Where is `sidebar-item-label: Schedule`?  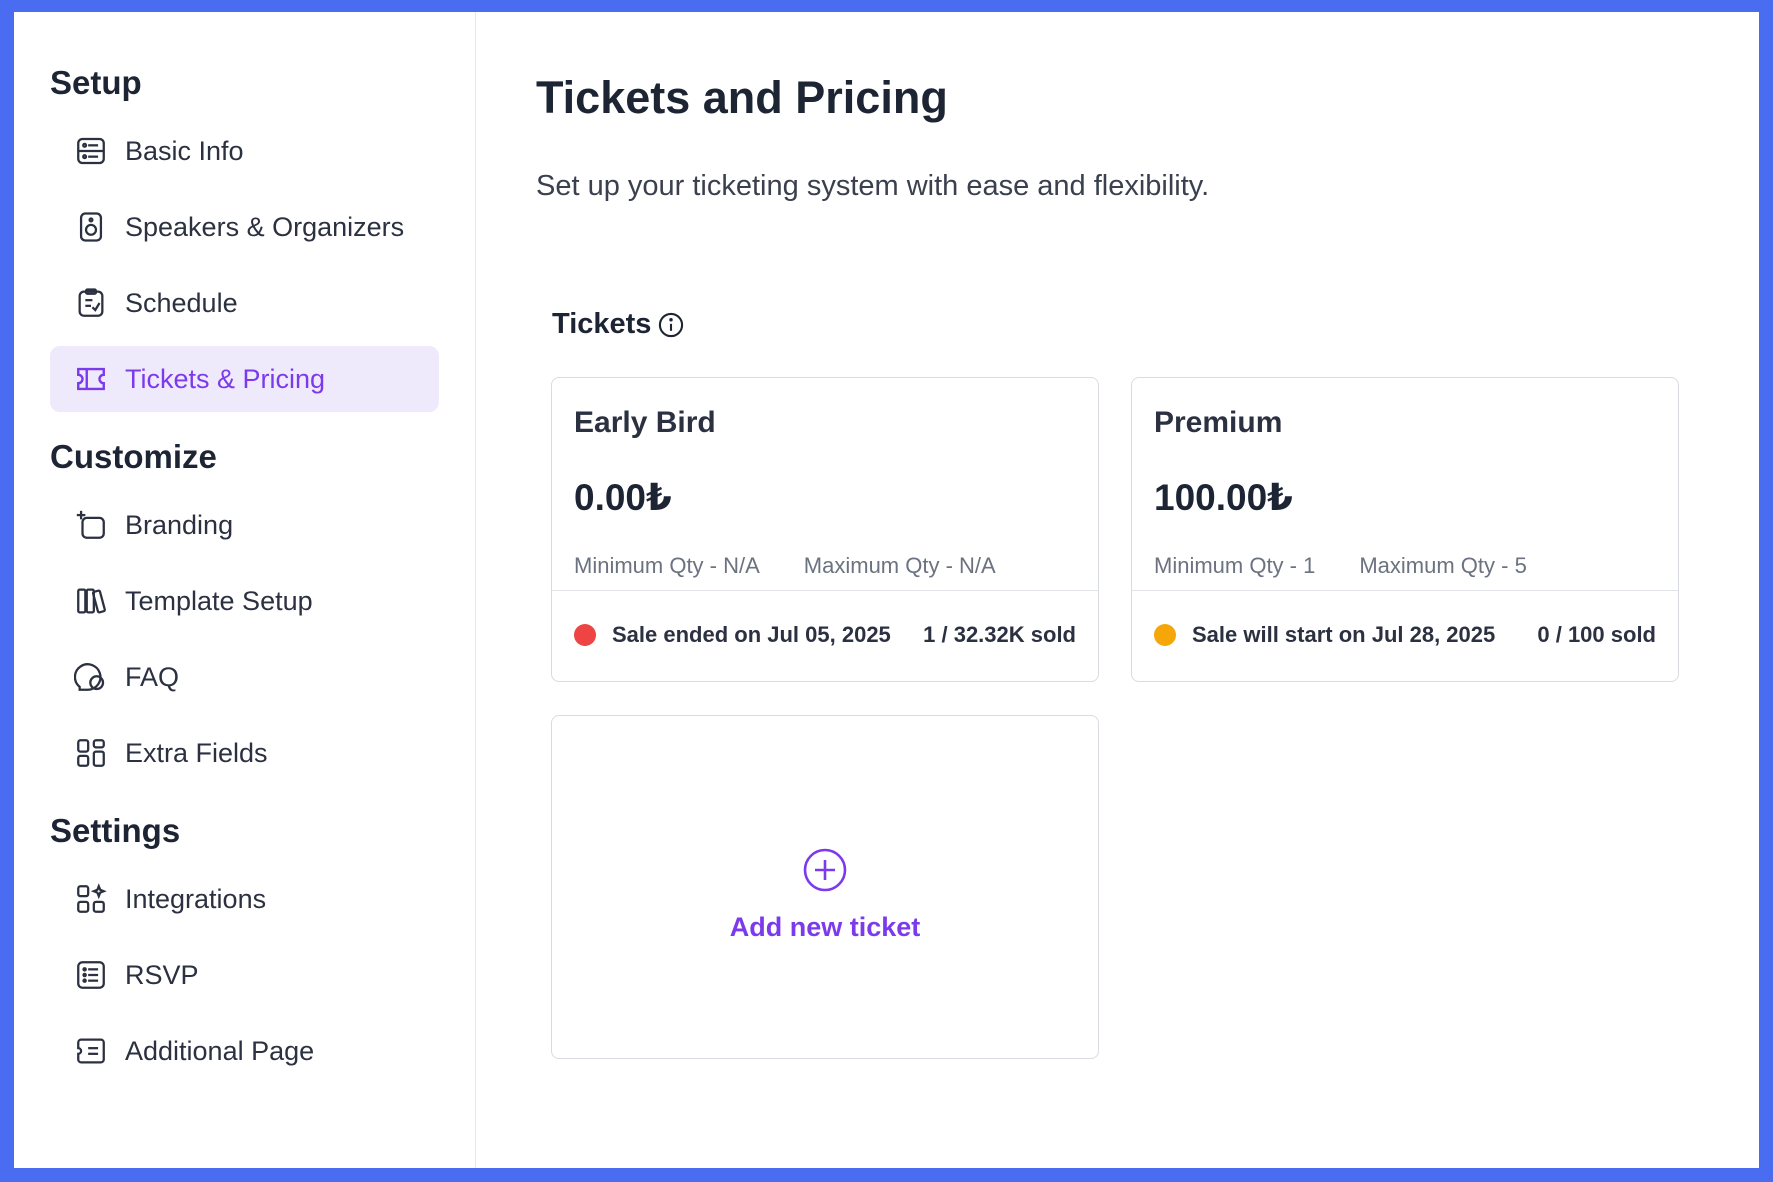 sidebar-item-label: Schedule is located at coordinates (181, 302).